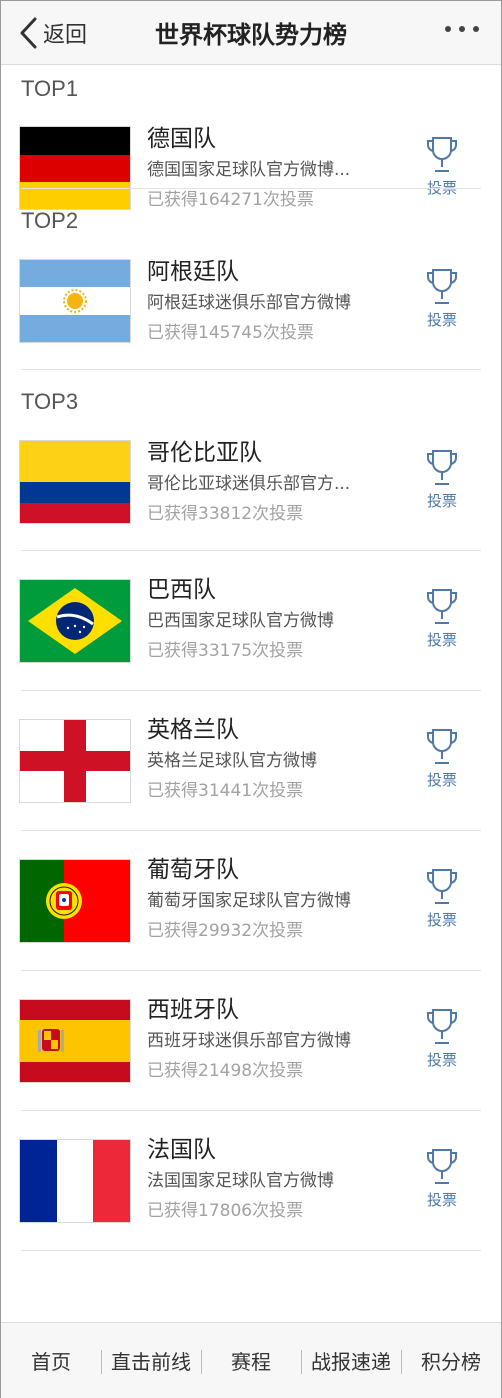  Describe the element at coordinates (451, 1360) in the screenshot. I see `tab-standings: 积分榜` at that location.